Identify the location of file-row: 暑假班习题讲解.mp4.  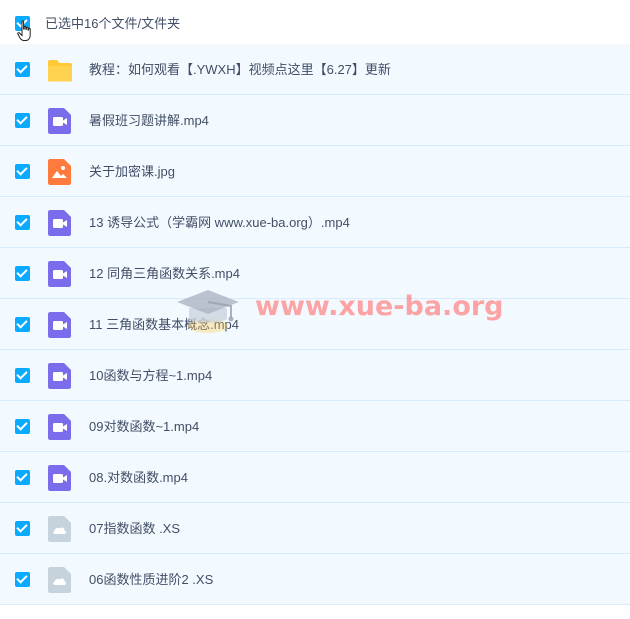
(315, 120).